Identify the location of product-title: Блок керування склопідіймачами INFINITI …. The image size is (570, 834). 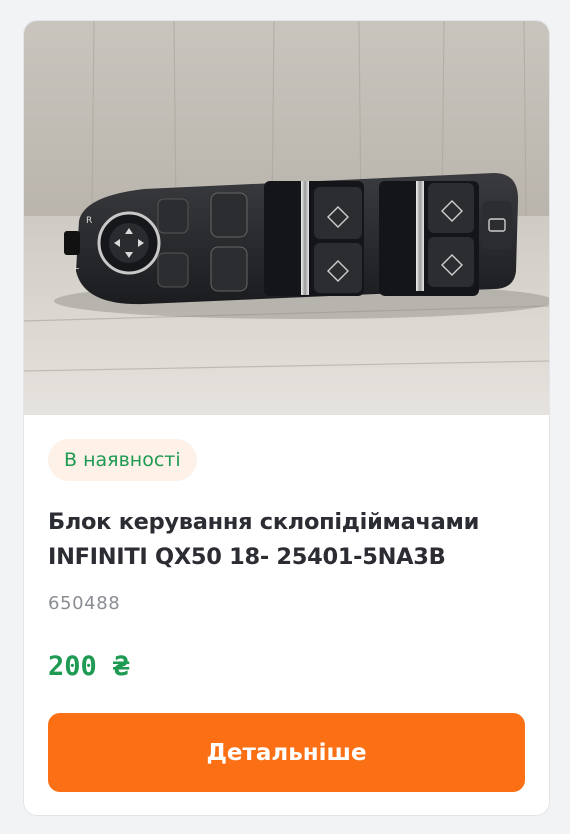
(293, 540).